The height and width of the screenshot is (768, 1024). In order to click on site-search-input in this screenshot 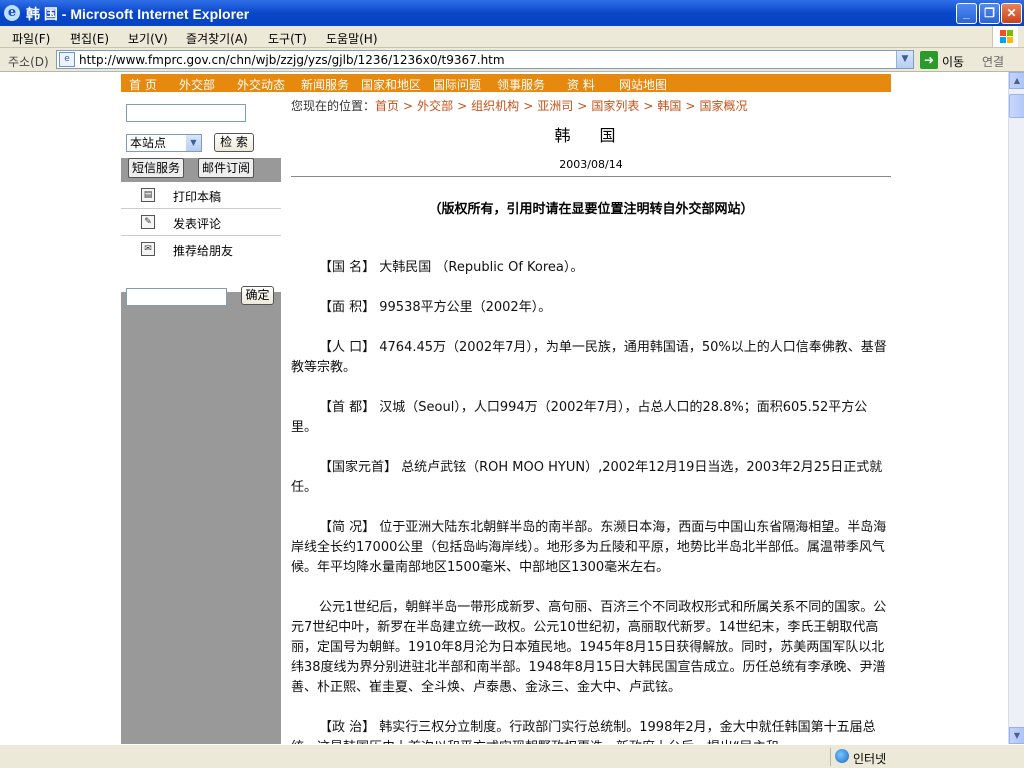, I will do `click(186, 113)`.